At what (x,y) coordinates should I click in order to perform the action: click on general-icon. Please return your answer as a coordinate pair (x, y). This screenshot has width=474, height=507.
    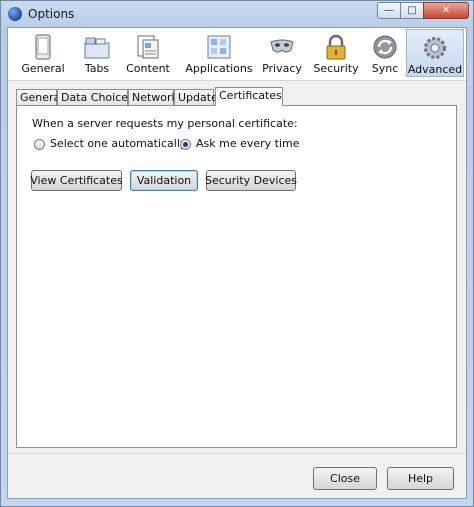
    Looking at the image, I should click on (43, 47).